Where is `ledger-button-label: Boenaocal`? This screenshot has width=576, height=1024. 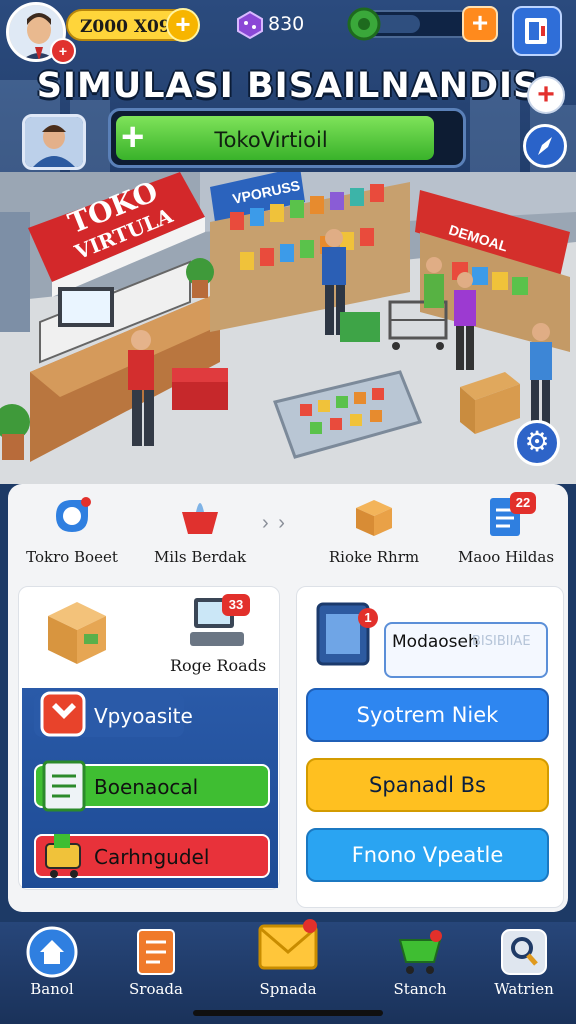
ledger-button-label: Boenaocal is located at coordinates (146, 787).